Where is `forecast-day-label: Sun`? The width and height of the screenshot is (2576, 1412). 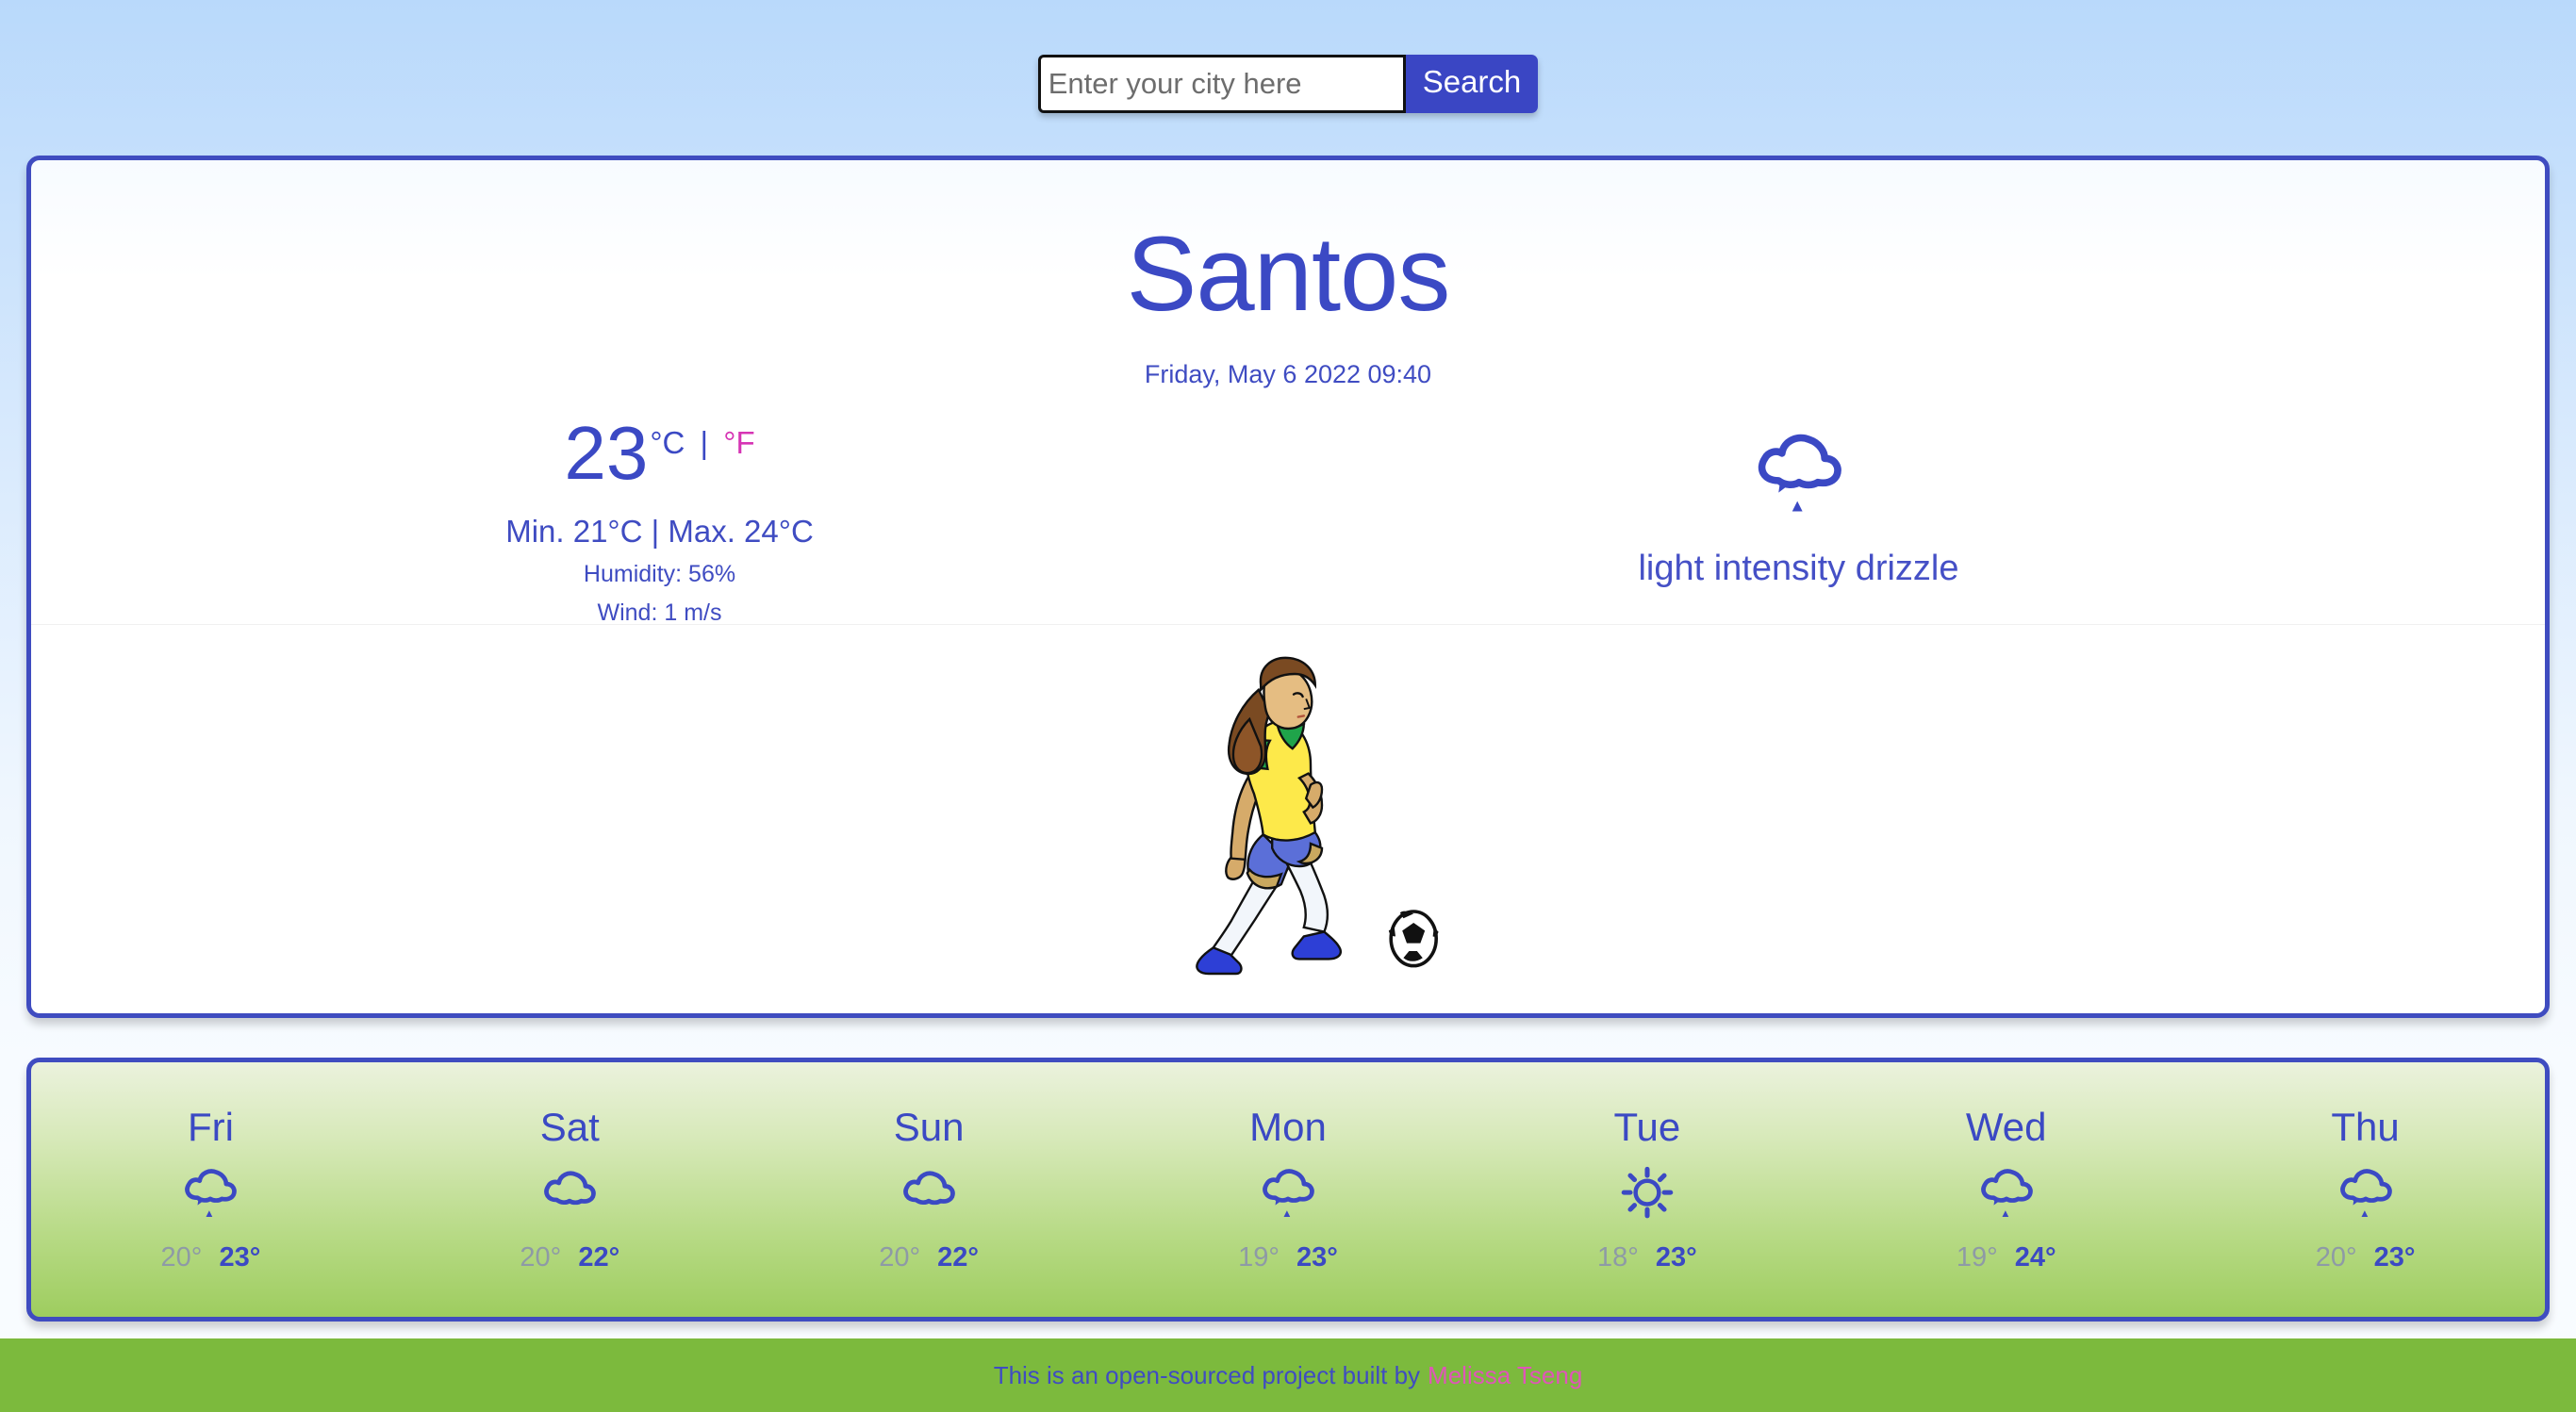
forecast-day-label: Sun is located at coordinates (929, 1127).